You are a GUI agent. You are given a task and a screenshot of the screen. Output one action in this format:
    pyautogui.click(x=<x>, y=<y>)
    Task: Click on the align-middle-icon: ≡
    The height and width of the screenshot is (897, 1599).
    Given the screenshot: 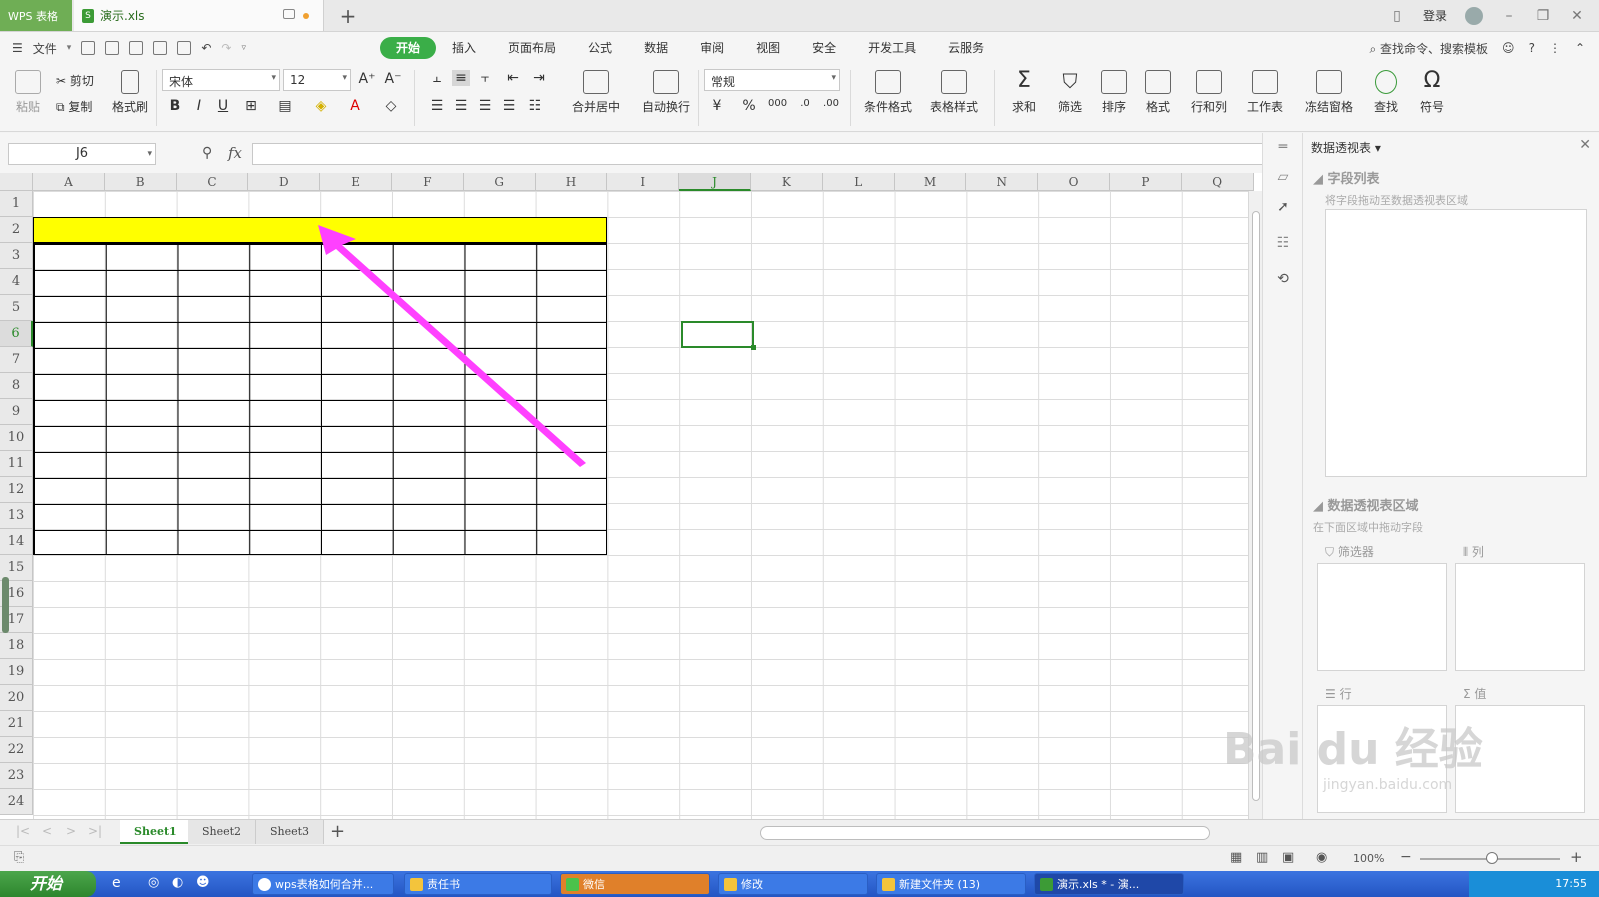 What is the action you would take?
    pyautogui.click(x=461, y=78)
    